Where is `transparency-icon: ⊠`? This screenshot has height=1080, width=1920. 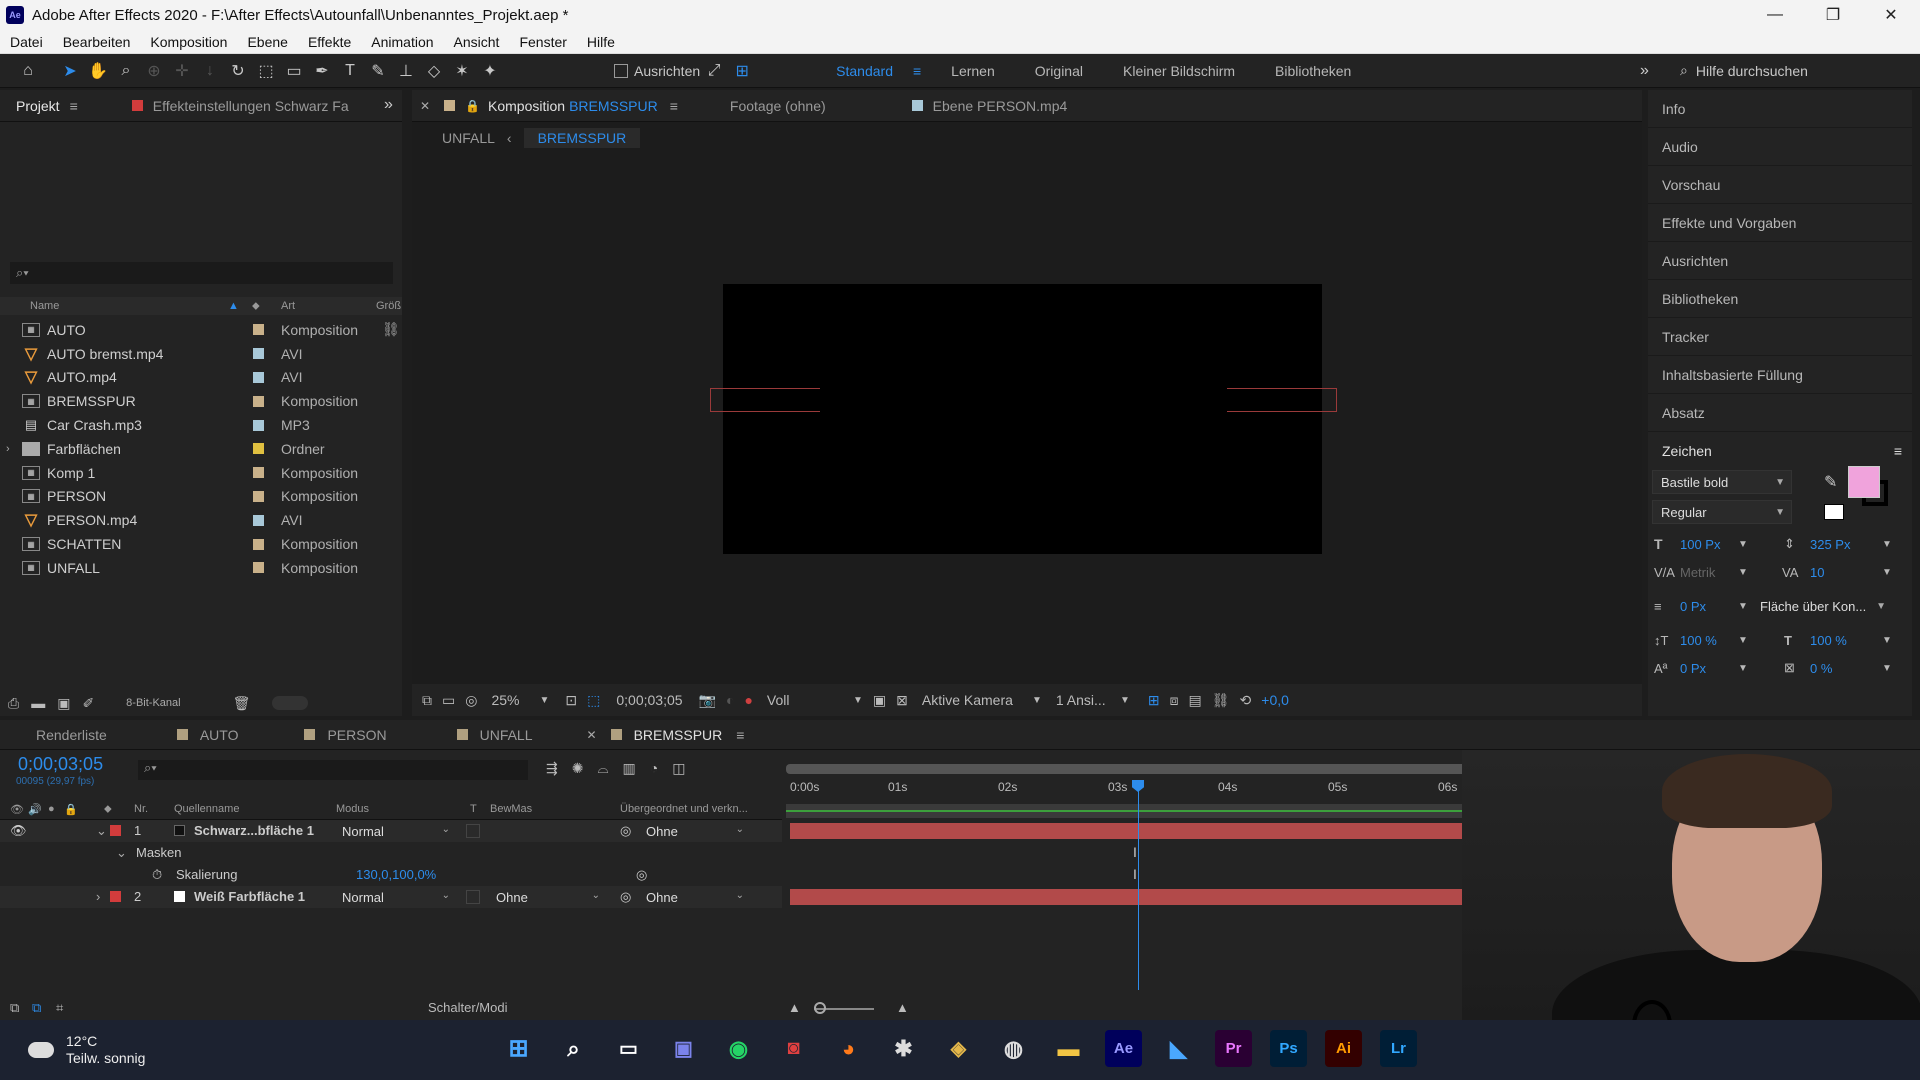 transparency-icon: ⊠ is located at coordinates (902, 700).